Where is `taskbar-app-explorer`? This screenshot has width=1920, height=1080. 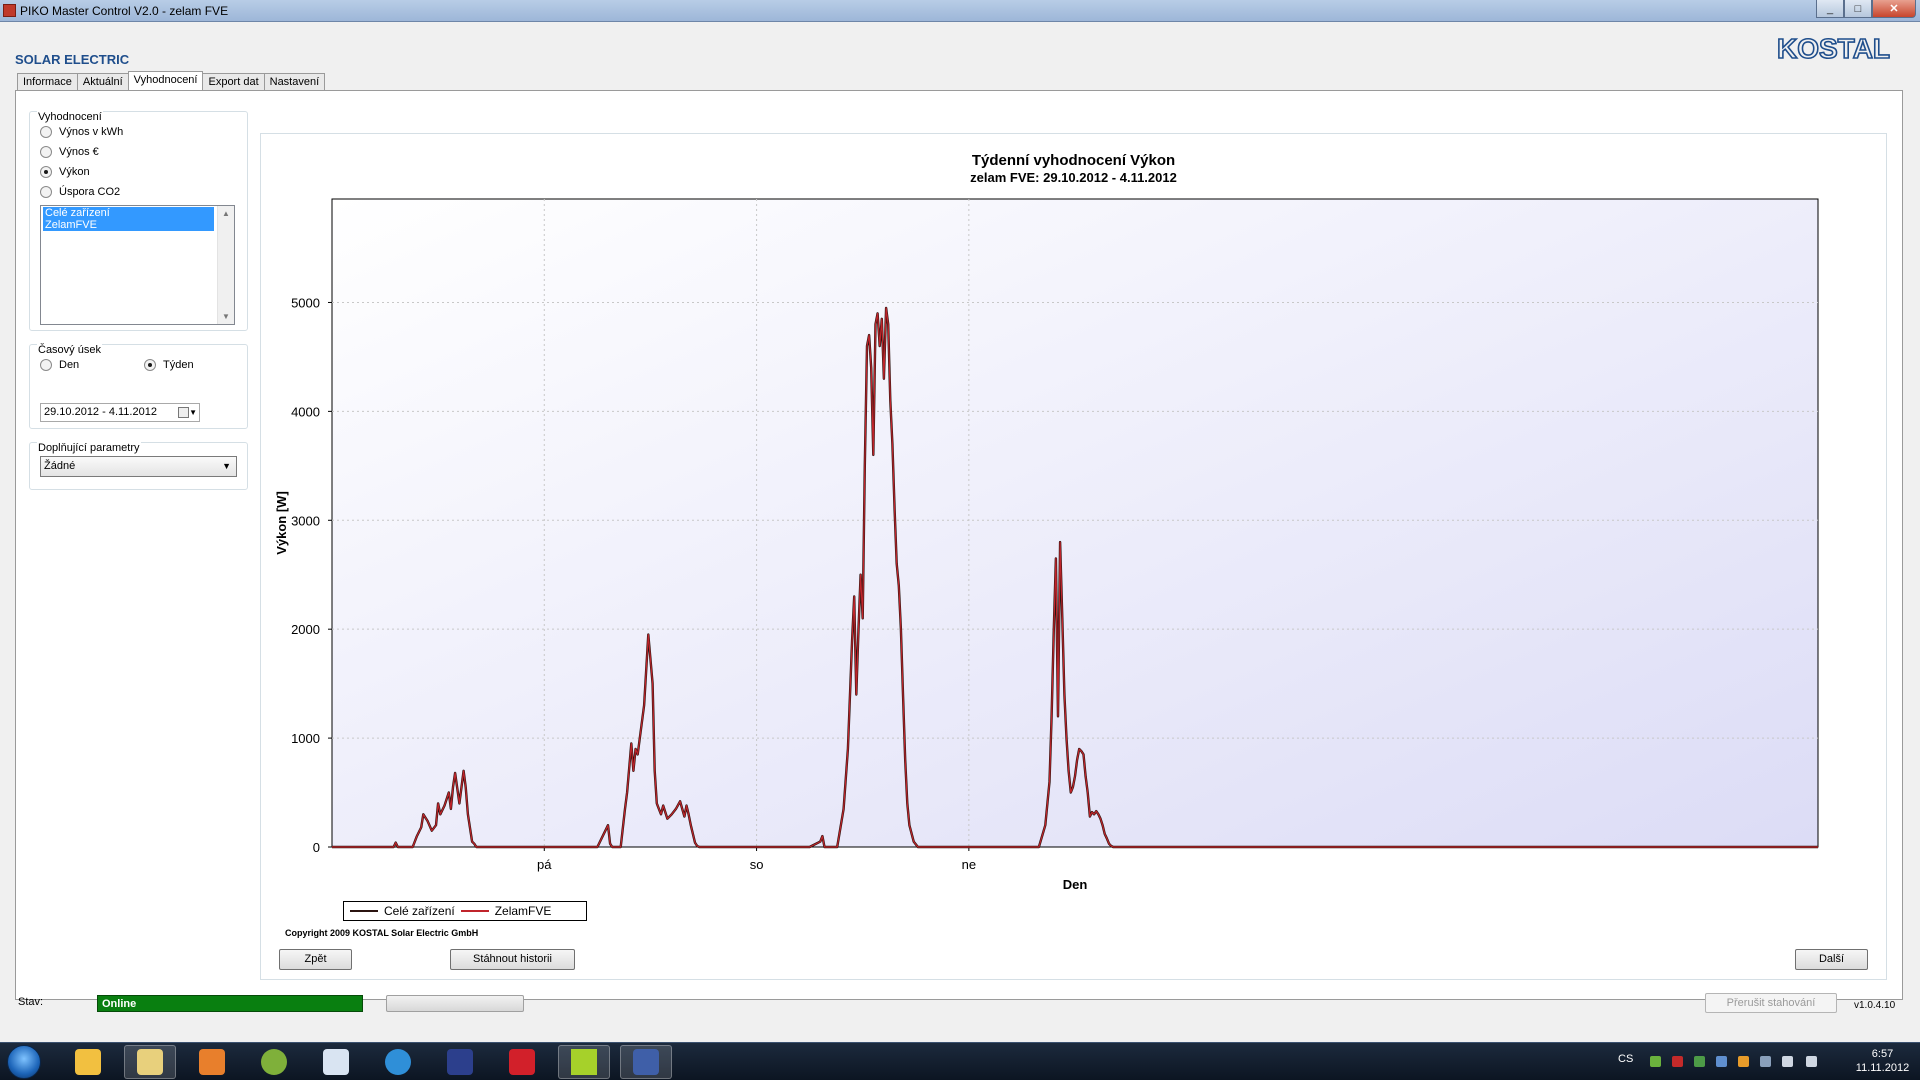 taskbar-app-explorer is located at coordinates (150, 1062).